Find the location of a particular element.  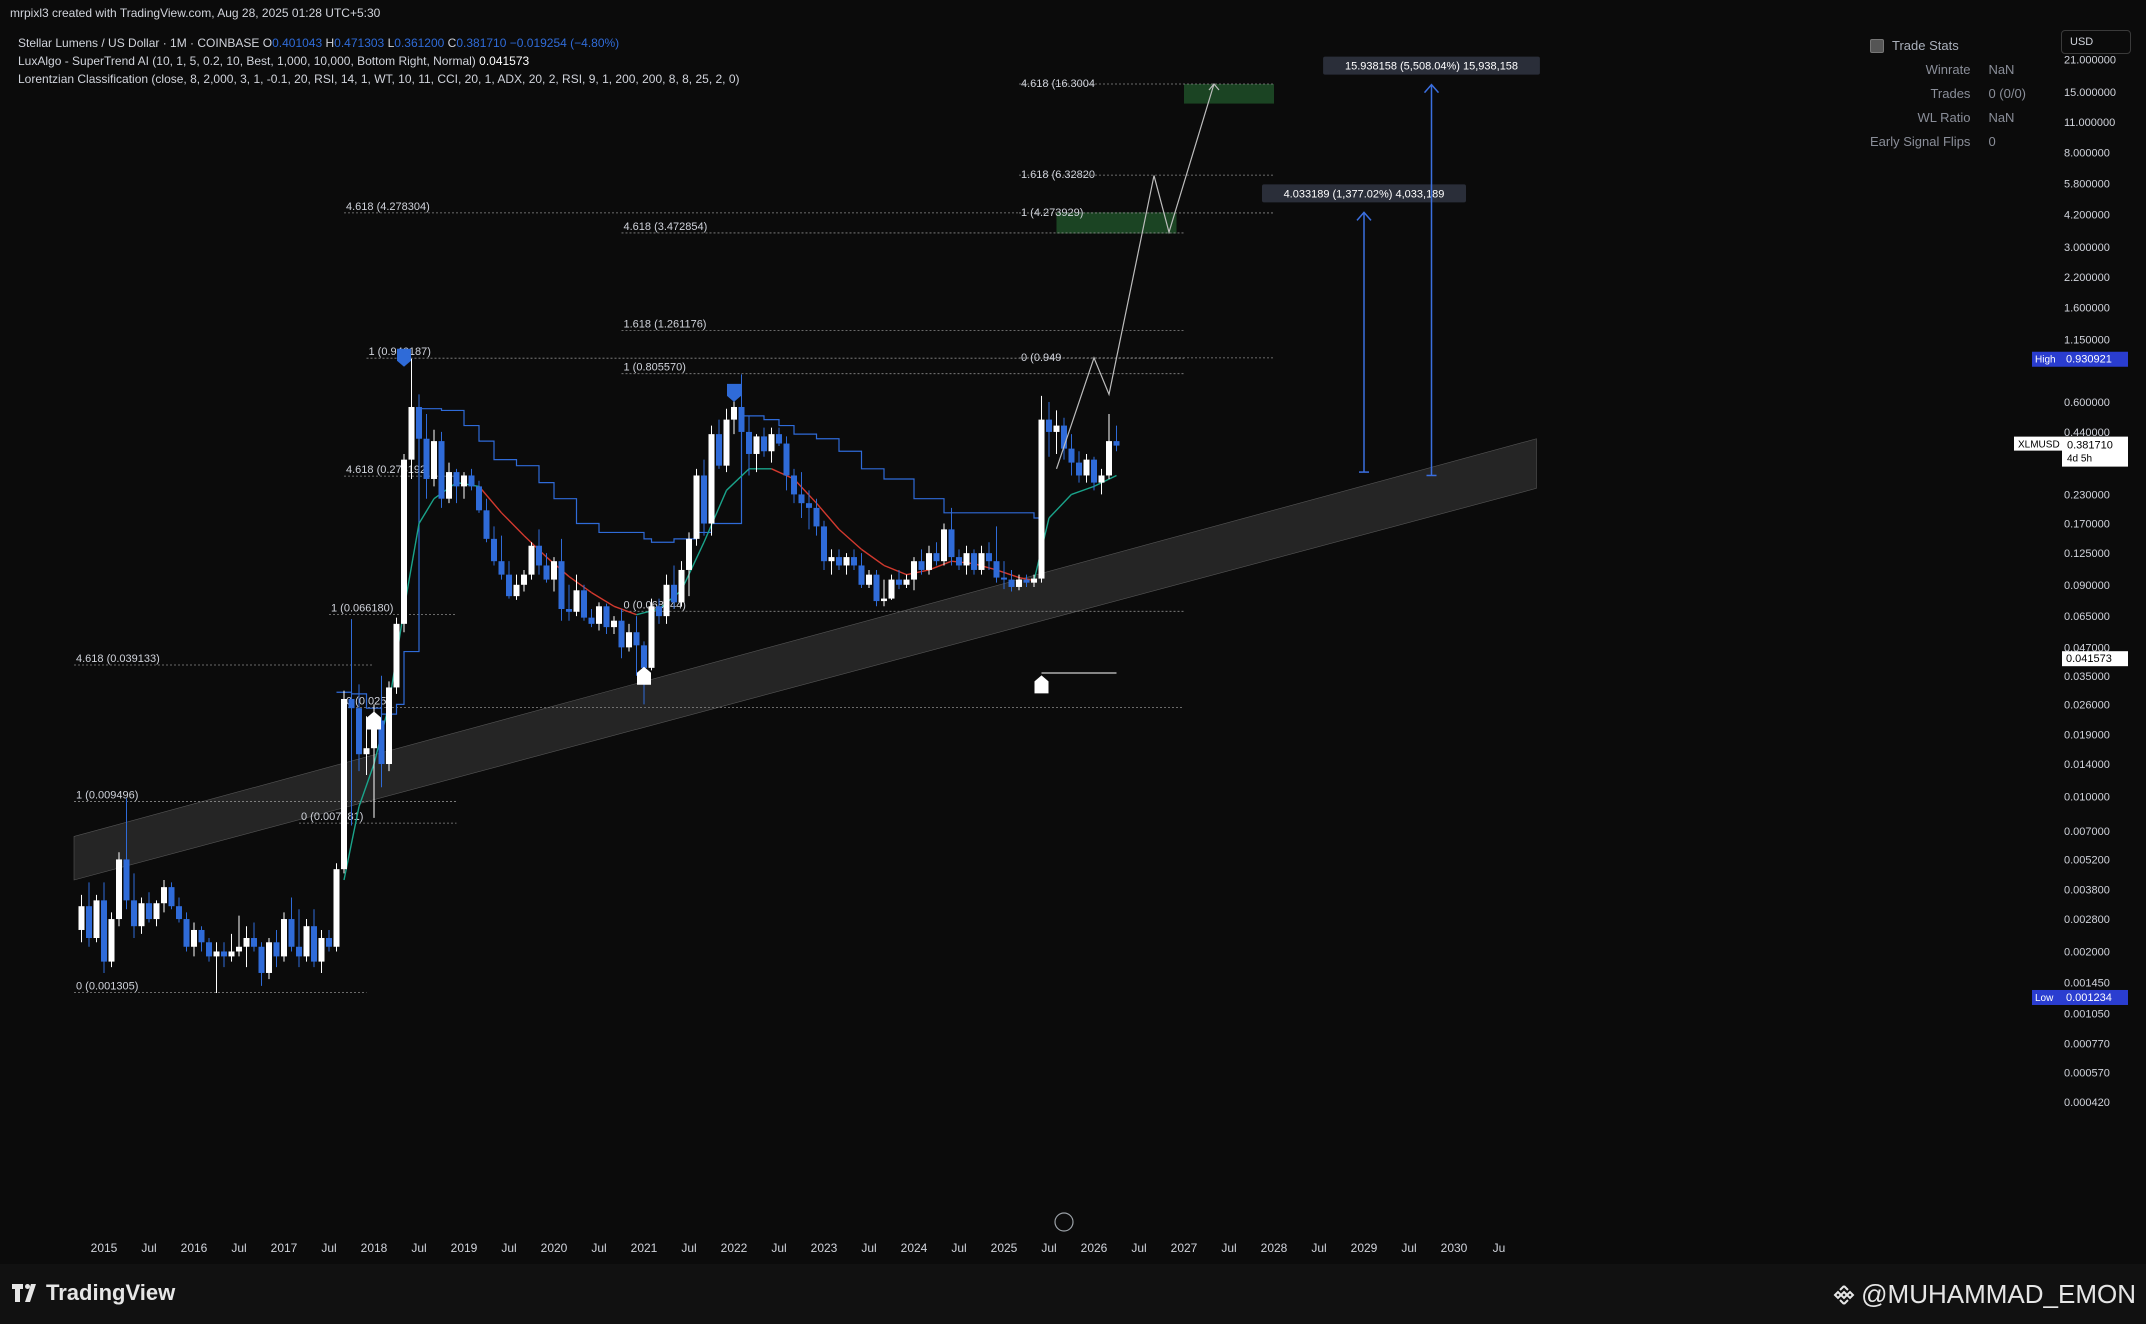

x-axis-tick-label: 2019 is located at coordinates (464, 1248).